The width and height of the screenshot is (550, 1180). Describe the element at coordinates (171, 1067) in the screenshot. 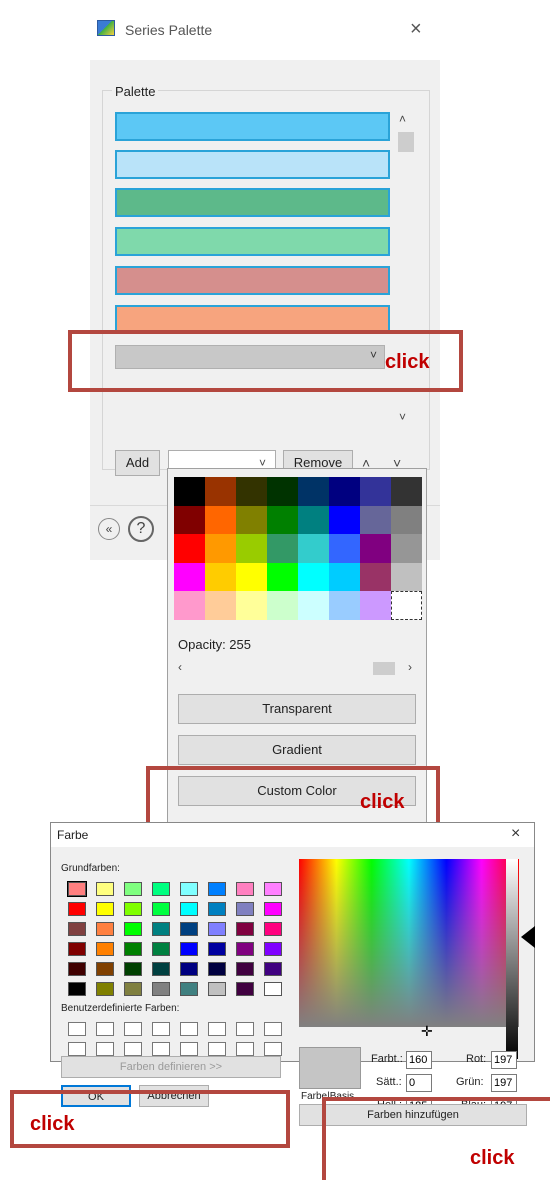

I see `define-colors-button: Farben definieren >>` at that location.